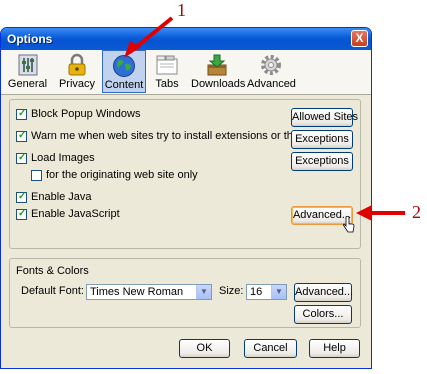 Image resolution: width=427 pixels, height=374 pixels. I want to click on callout-number-2: 2, so click(416, 212).